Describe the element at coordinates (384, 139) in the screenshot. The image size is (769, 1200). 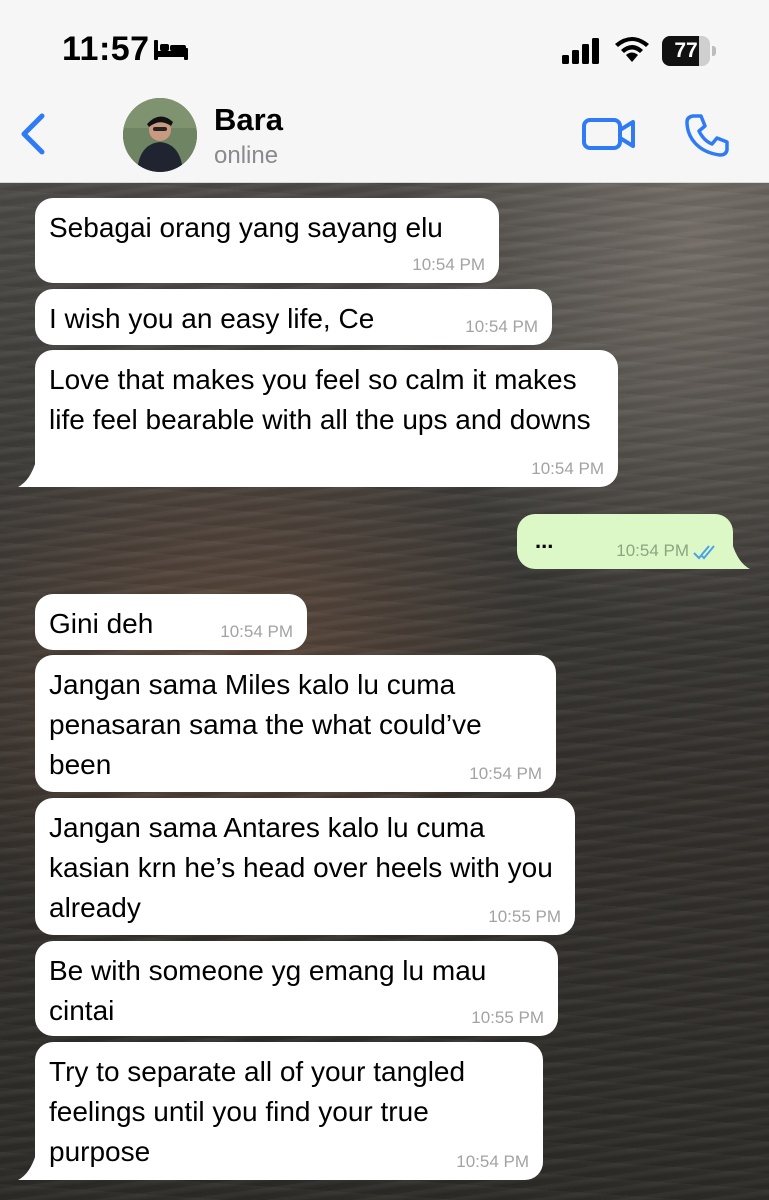
I see `chat-header: Bara online` at that location.